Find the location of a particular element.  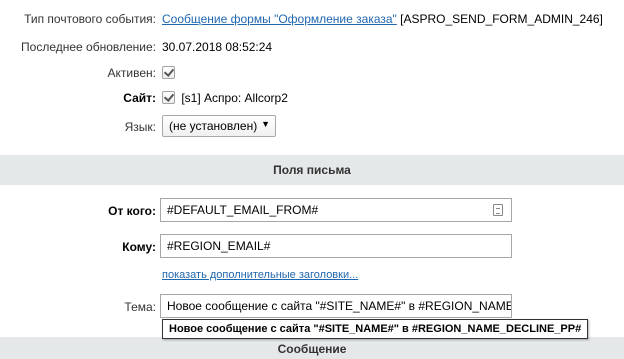

to-value: #REGION_EMAIL# is located at coordinates (219, 246).